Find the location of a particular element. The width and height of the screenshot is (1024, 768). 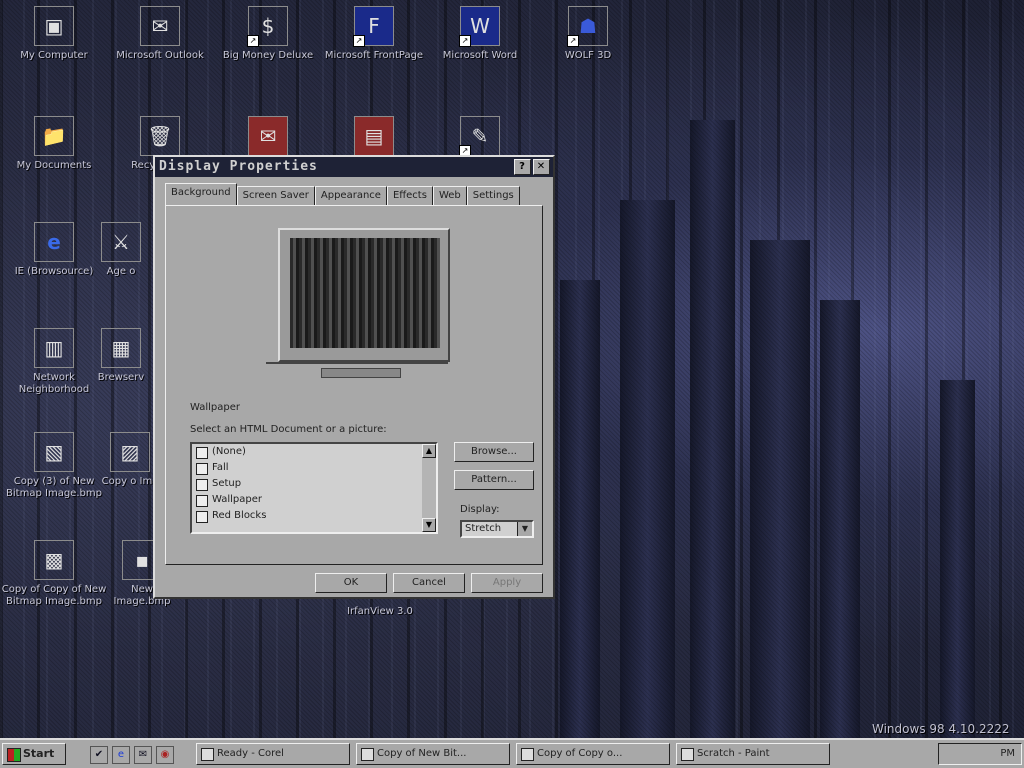

desktop-icon-app: ▤ is located at coordinates (374, 138).